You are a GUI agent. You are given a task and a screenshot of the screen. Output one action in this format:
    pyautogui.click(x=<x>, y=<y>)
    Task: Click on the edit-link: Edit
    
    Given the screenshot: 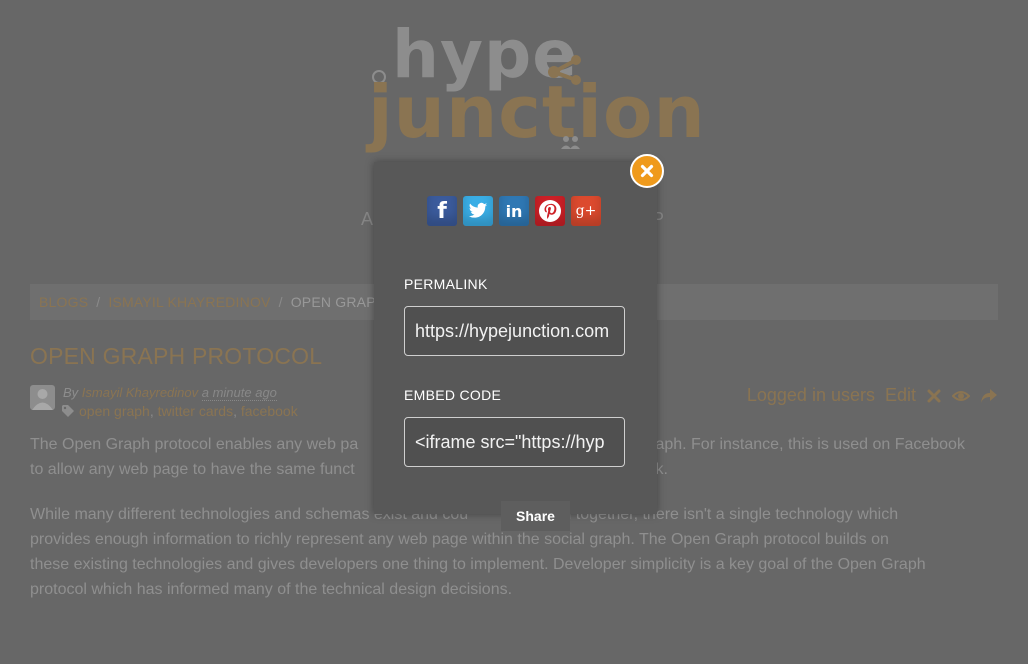 What is the action you would take?
    pyautogui.click(x=900, y=395)
    